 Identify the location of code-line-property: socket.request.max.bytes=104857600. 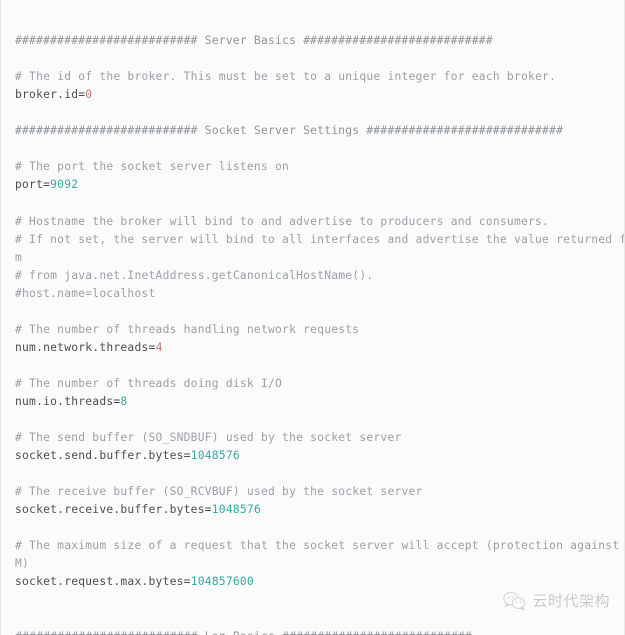
(315, 582).